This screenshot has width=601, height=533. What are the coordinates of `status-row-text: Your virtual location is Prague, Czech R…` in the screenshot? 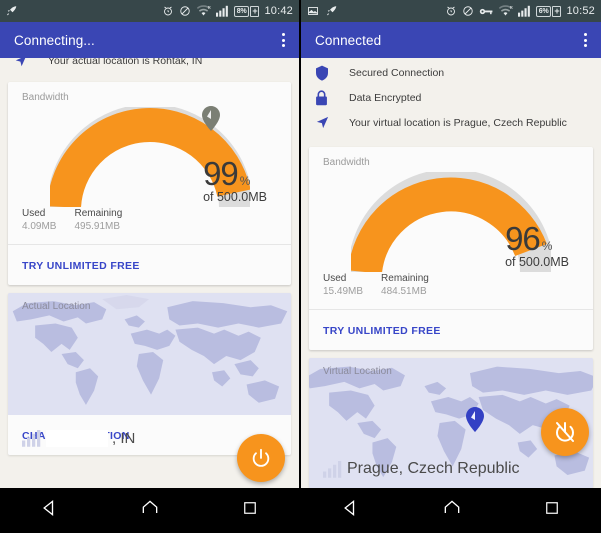 It's located at (458, 122).